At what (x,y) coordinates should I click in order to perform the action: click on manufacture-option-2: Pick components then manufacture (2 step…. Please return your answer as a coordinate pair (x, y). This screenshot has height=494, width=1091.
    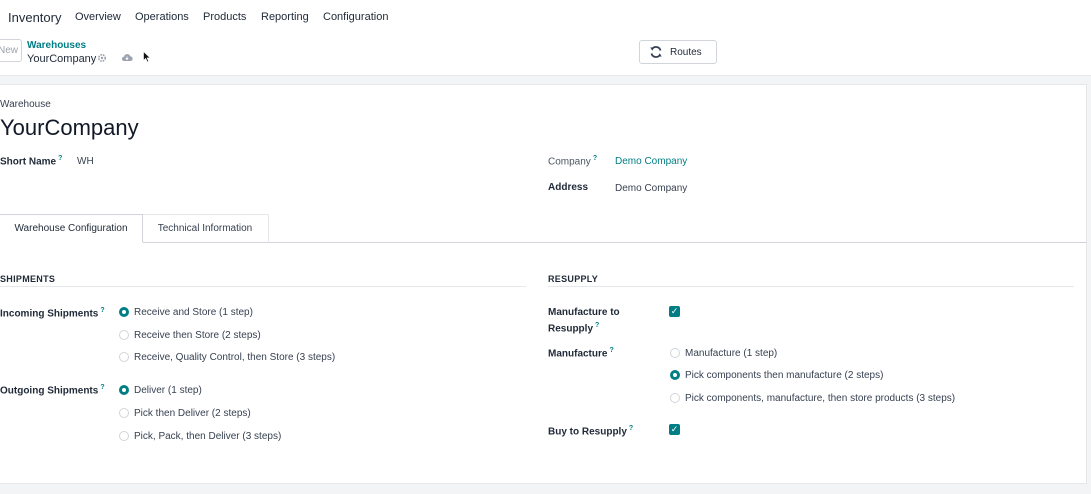
    Looking at the image, I should click on (784, 375).